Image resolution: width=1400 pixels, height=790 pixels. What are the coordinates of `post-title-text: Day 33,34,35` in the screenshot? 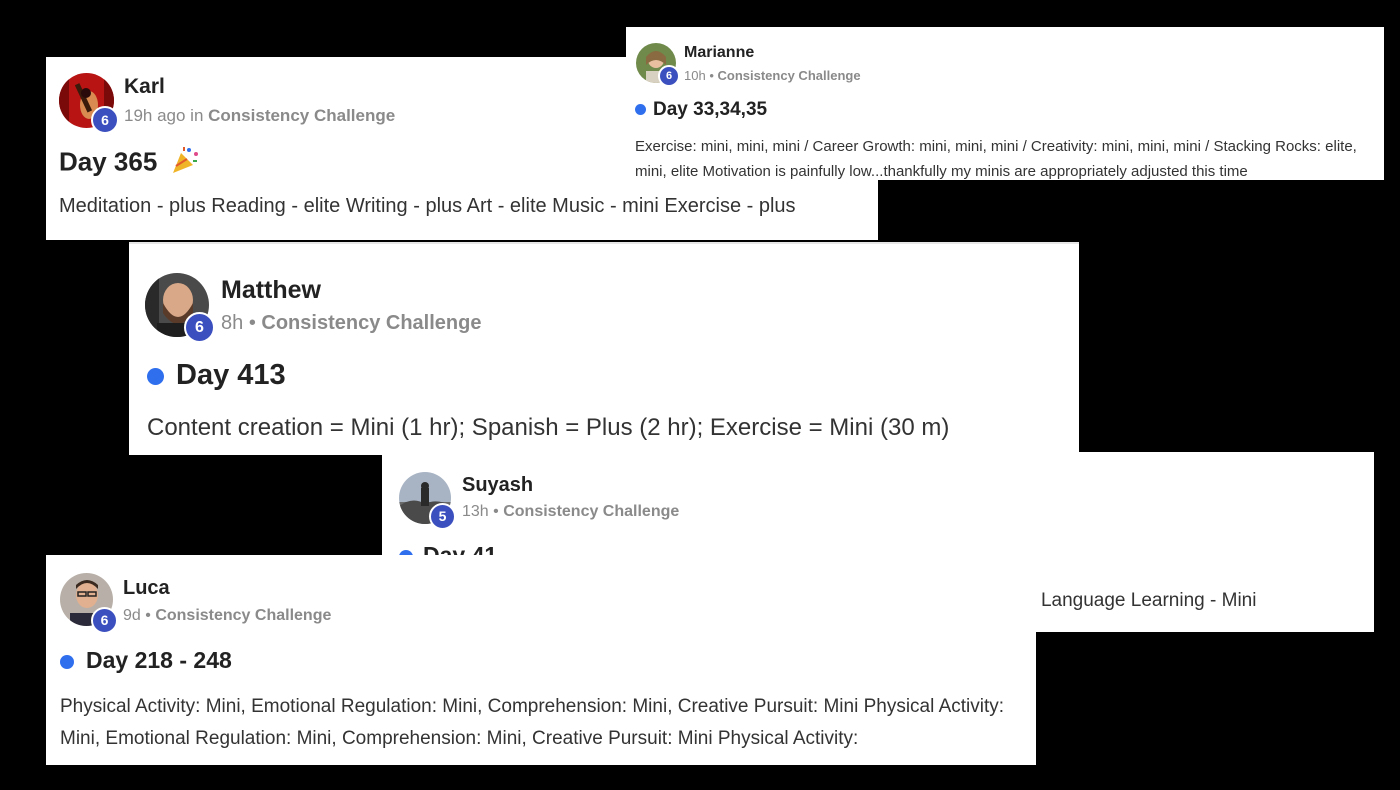 It's located at (710, 109).